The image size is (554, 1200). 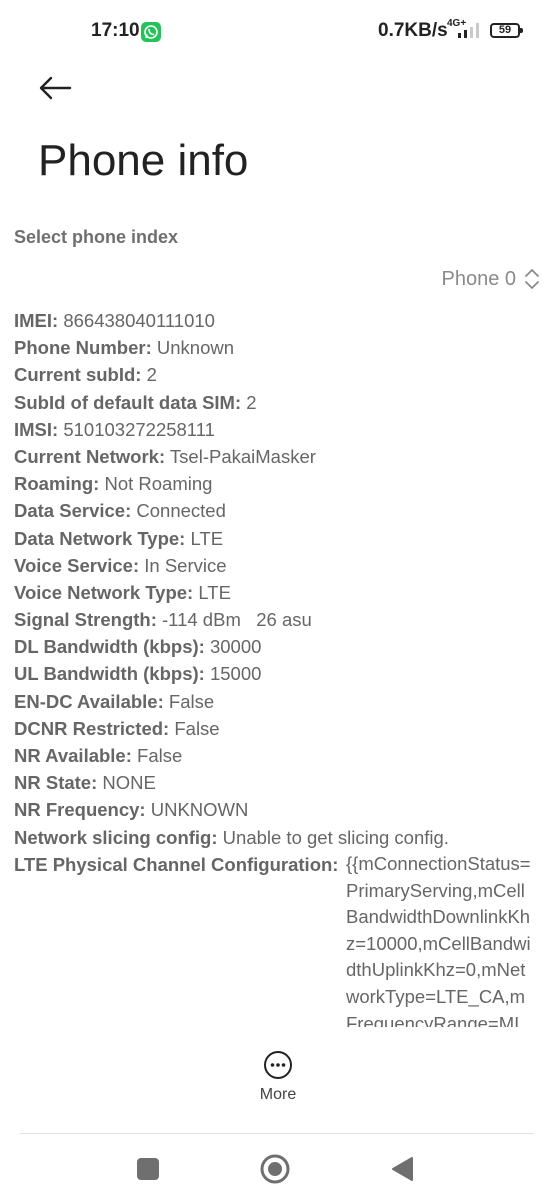 I want to click on home-button, so click(x=275, y=1169).